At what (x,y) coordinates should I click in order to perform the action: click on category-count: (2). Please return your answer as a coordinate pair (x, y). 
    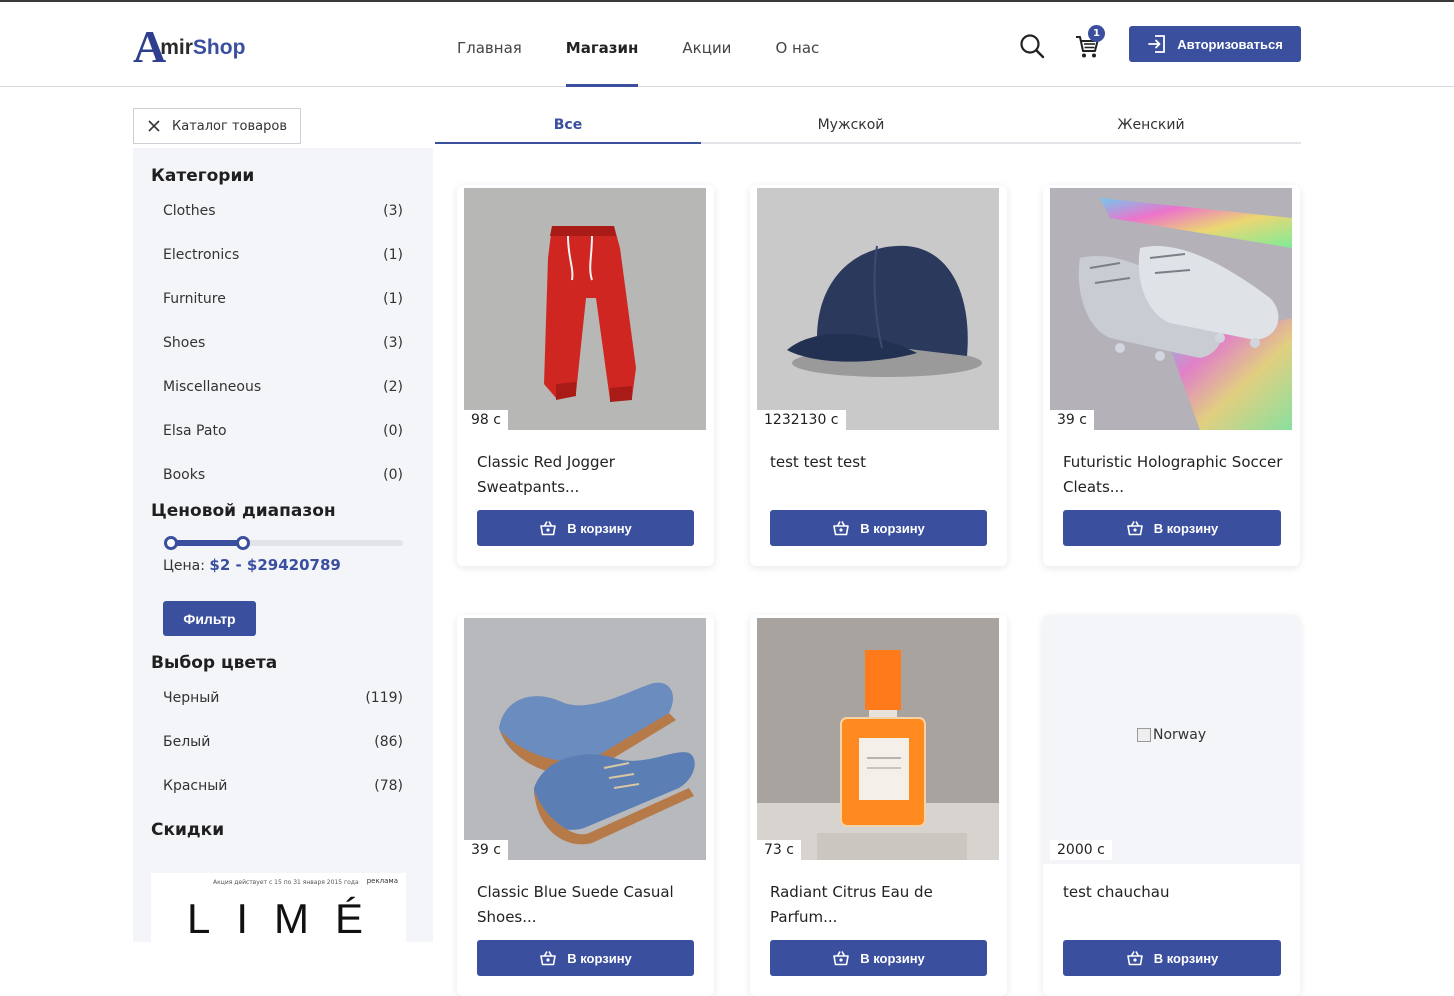
    Looking at the image, I should click on (393, 387).